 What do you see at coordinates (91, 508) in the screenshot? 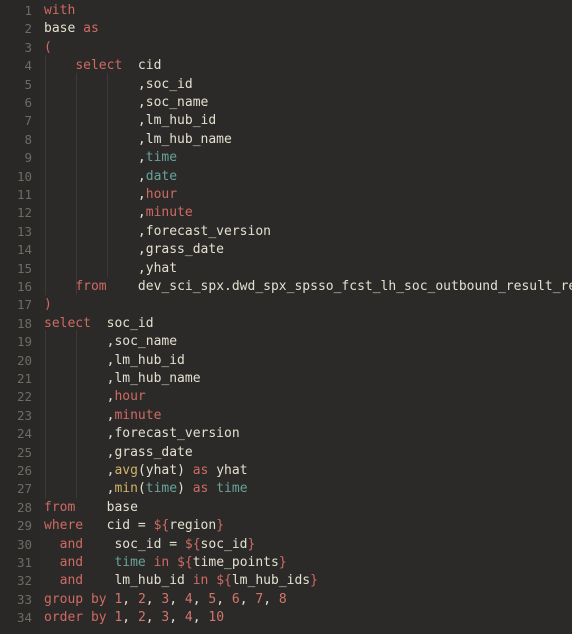
I see `code-line: from base` at bounding box center [91, 508].